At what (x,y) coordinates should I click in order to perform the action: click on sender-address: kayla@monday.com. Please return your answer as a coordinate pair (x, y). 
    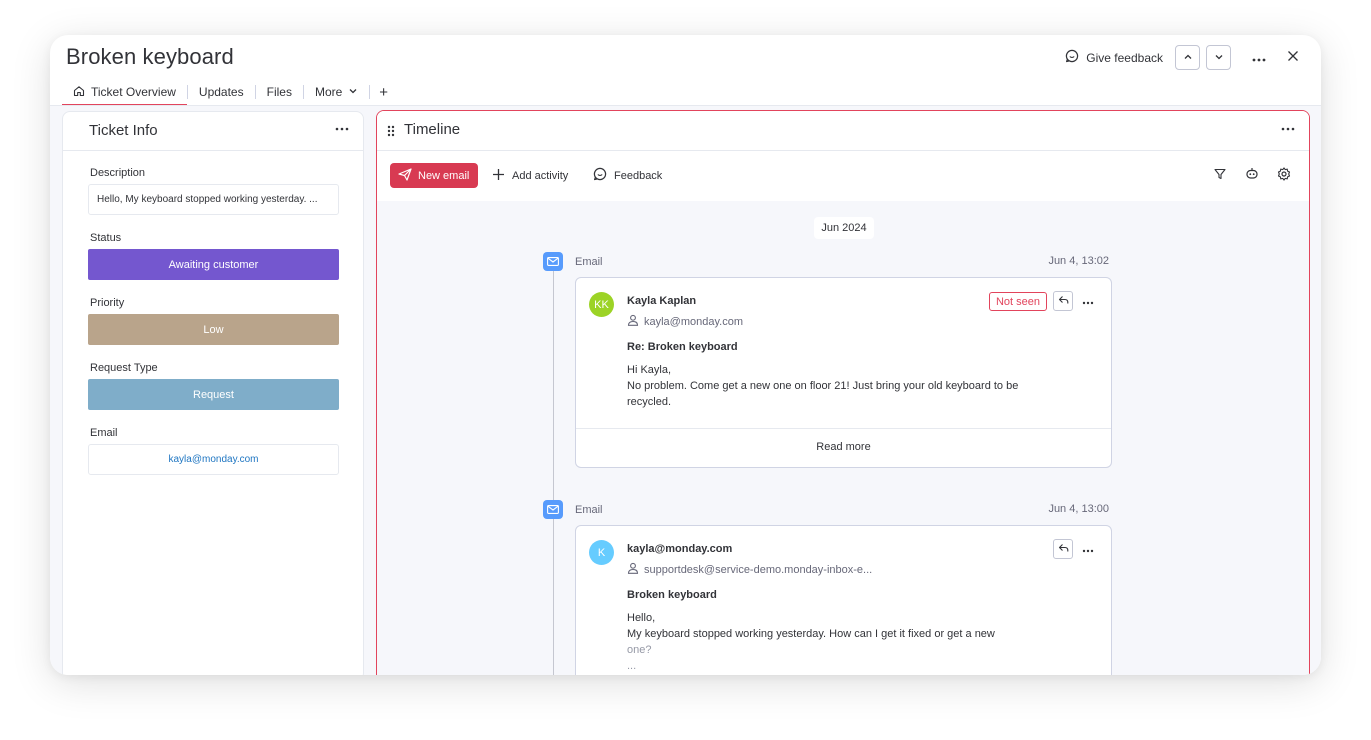
    Looking at the image, I should click on (685, 321).